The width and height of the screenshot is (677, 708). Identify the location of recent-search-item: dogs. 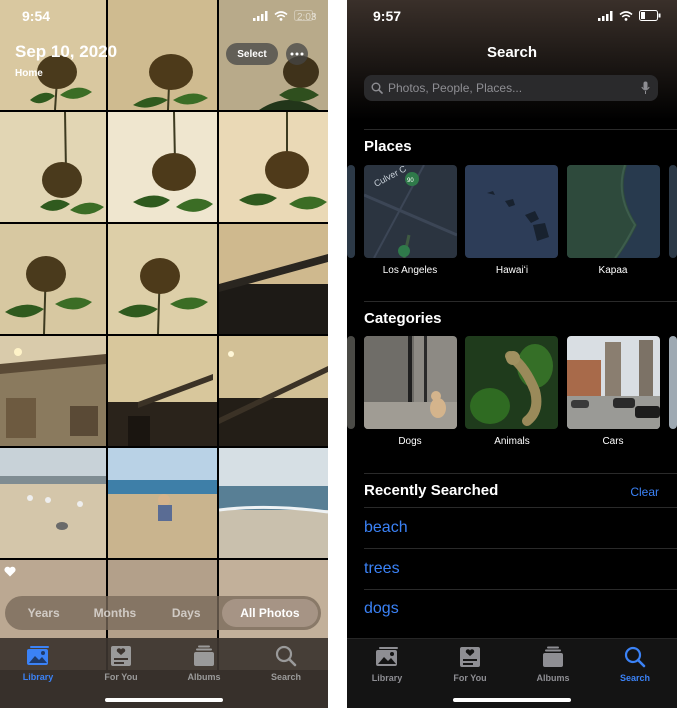
(381, 609).